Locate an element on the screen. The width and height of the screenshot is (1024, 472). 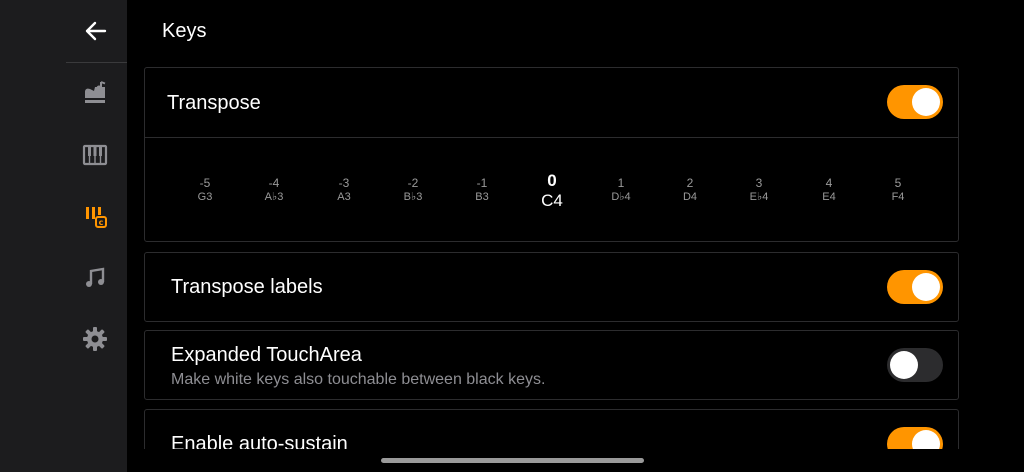
keyboard-icon is located at coordinates (95, 155).